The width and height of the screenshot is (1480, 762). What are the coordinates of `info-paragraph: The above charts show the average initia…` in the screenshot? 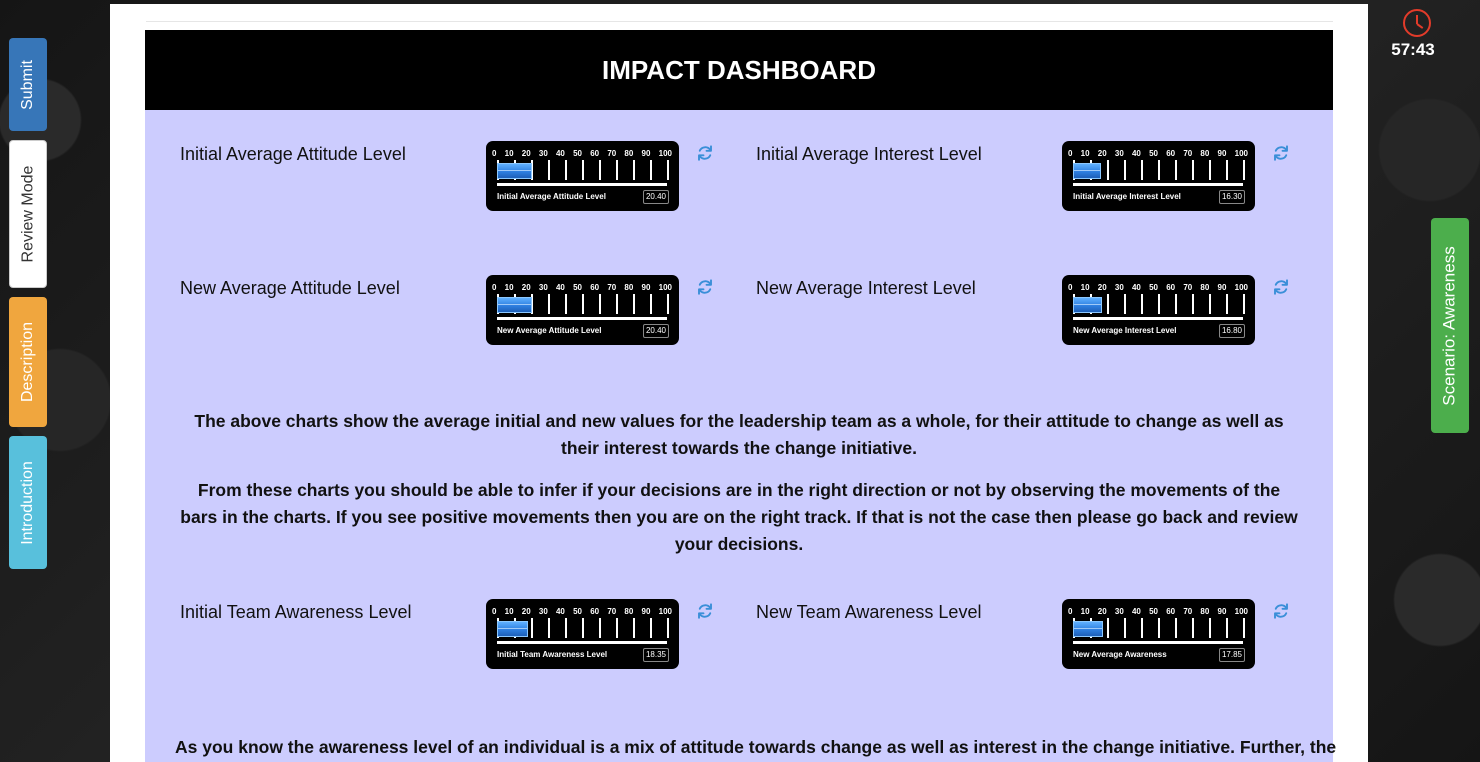 It's located at (739, 434).